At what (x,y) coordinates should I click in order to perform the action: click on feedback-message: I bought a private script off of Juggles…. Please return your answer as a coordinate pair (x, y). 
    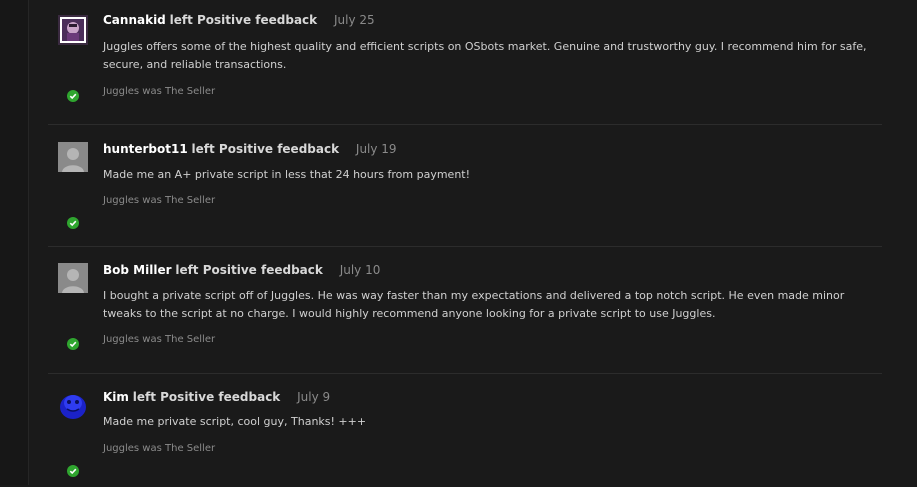
    Looking at the image, I should click on (474, 304).